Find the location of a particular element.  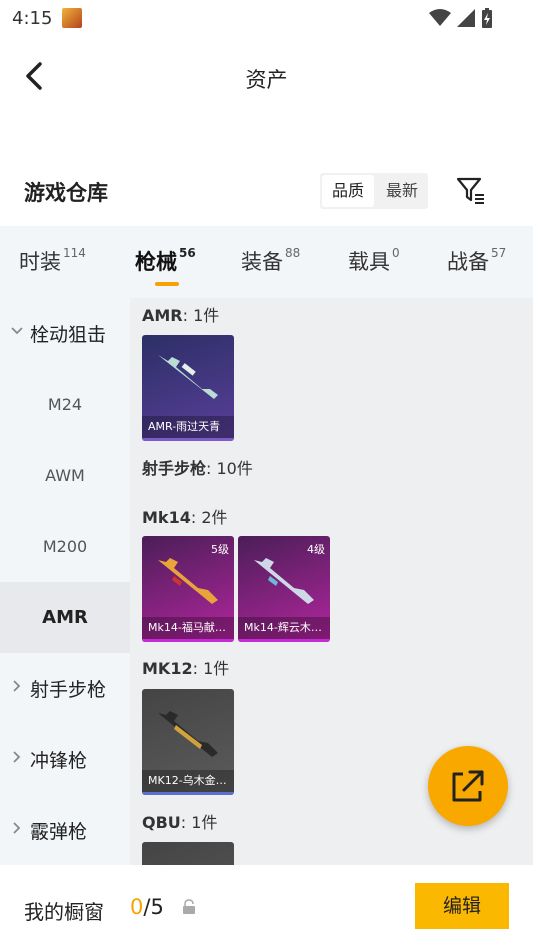

tab-count: 0 is located at coordinates (396, 253).